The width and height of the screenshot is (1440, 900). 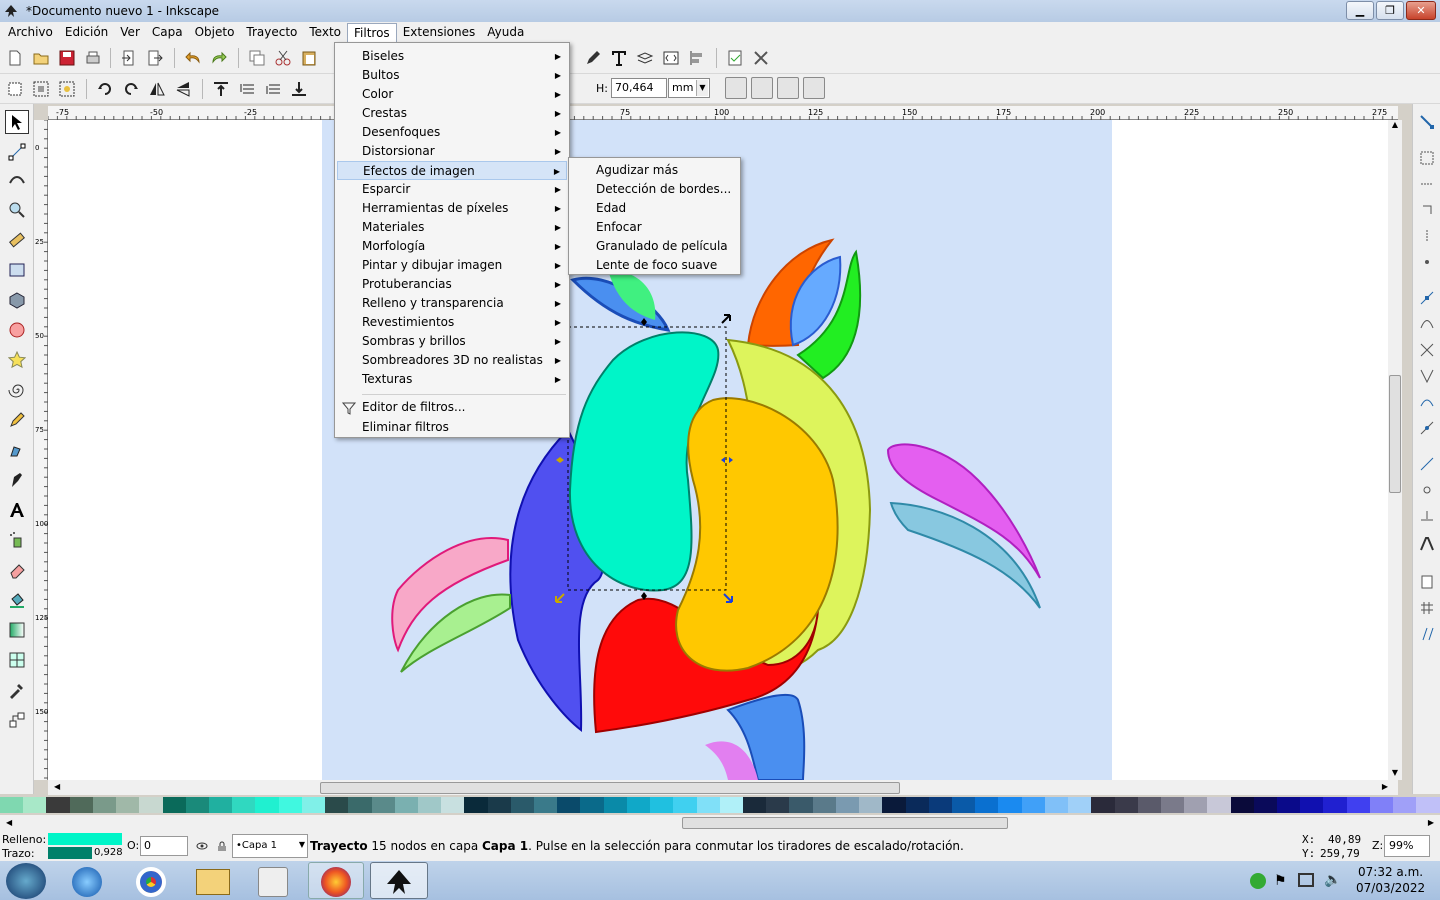 I want to click on menu-item-eliminar-filtros: Eliminar filtros, so click(x=452, y=427).